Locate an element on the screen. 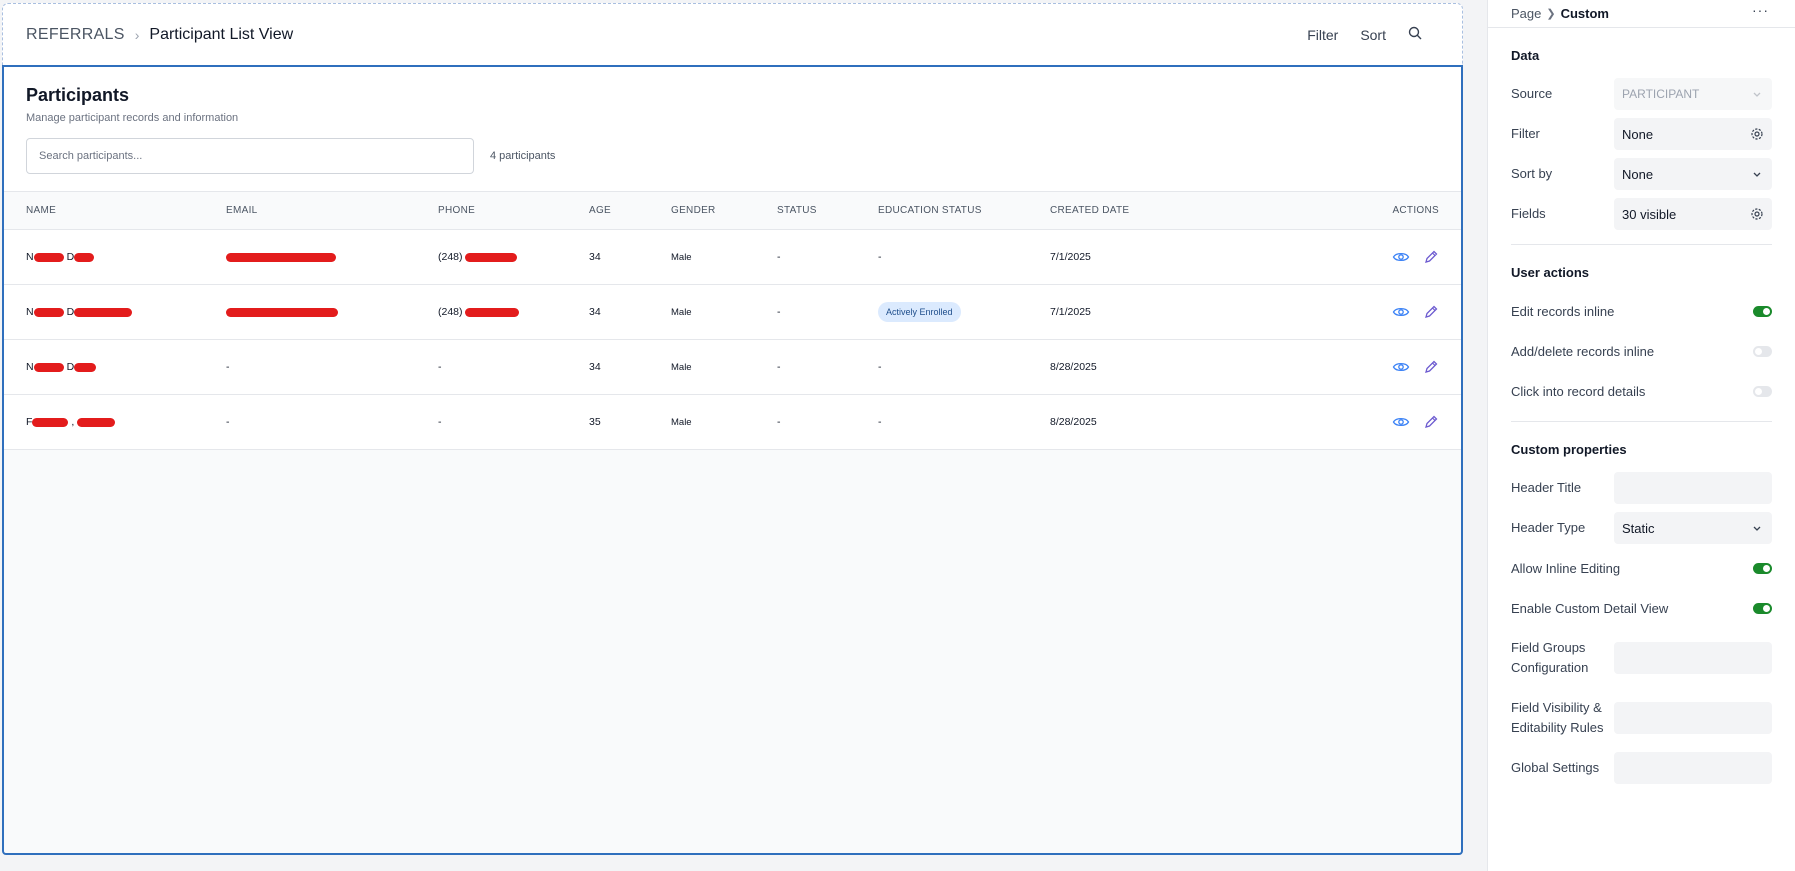 The width and height of the screenshot is (1795, 871). fields-row: Fields 30 visible is located at coordinates (1641, 214).